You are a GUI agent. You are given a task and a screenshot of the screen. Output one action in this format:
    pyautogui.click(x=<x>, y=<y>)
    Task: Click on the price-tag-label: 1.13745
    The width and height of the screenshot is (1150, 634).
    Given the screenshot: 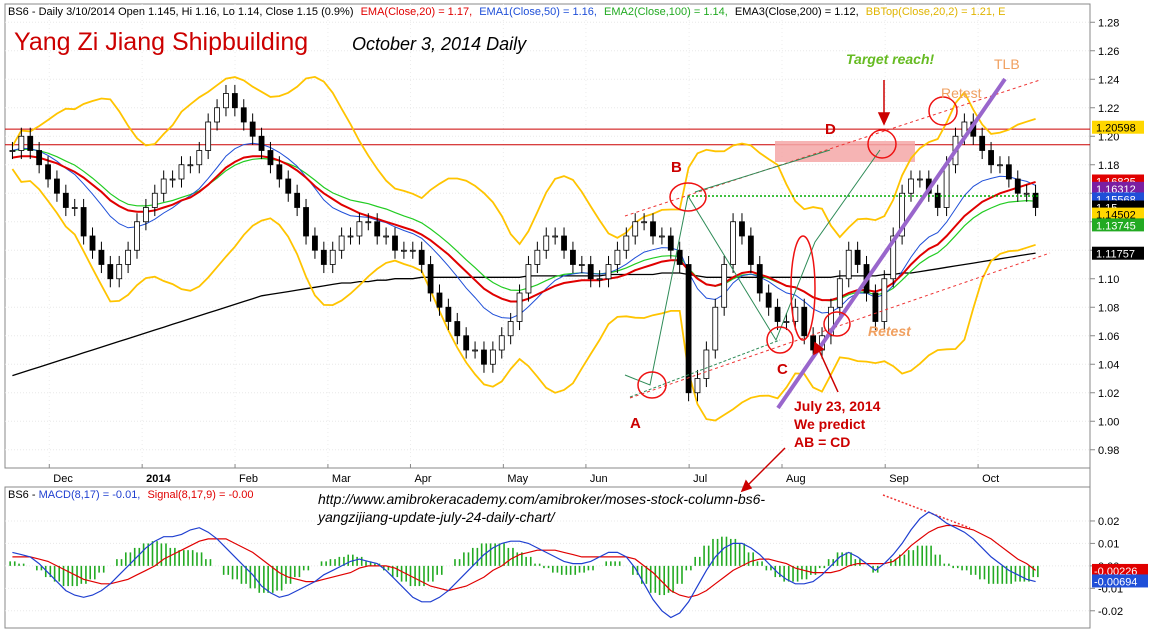 What is the action you would take?
    pyautogui.click(x=1116, y=226)
    